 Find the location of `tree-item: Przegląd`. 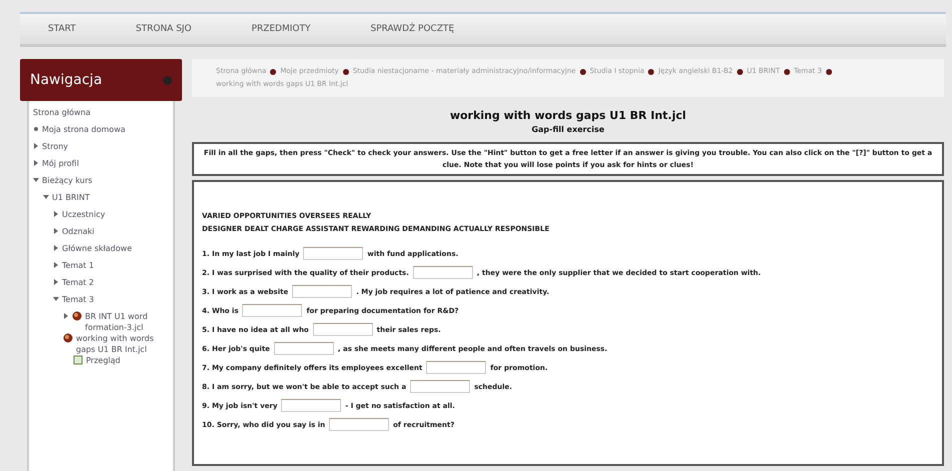

tree-item: Przegląd is located at coordinates (103, 360).